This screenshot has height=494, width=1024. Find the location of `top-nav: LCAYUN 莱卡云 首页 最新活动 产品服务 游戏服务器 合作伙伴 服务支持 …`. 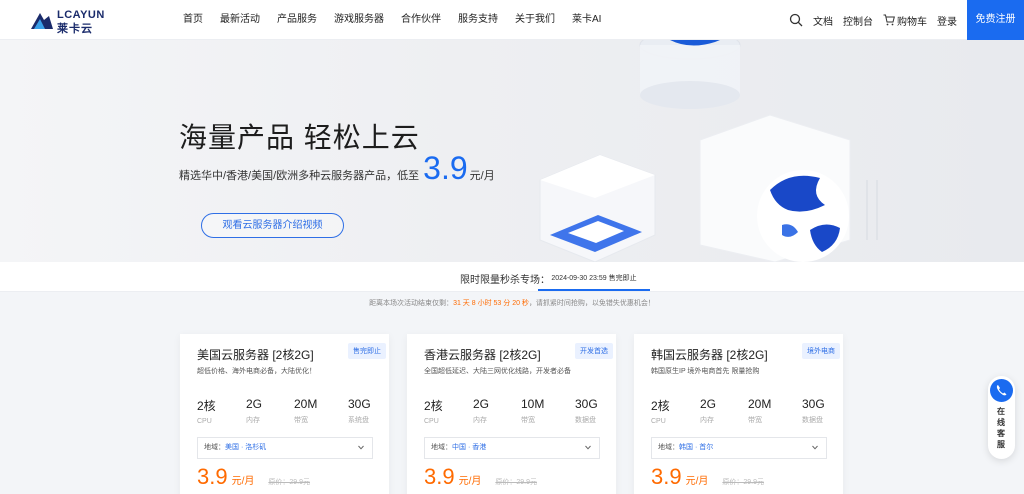

top-nav: LCAYUN 莱卡云 首页 最新活动 产品服务 游戏服务器 合作伙伴 服务支持 … is located at coordinates (512, 20).